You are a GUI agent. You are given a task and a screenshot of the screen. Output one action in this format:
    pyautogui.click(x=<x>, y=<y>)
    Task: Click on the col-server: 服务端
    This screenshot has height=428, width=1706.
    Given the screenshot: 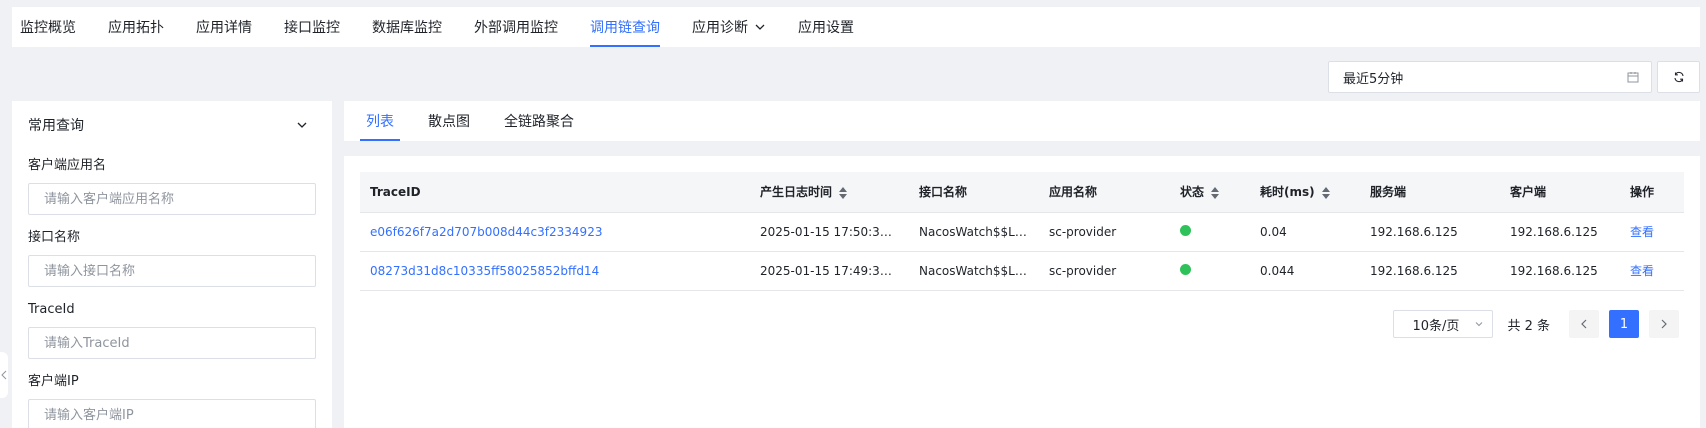 What is the action you would take?
    pyautogui.click(x=1430, y=192)
    